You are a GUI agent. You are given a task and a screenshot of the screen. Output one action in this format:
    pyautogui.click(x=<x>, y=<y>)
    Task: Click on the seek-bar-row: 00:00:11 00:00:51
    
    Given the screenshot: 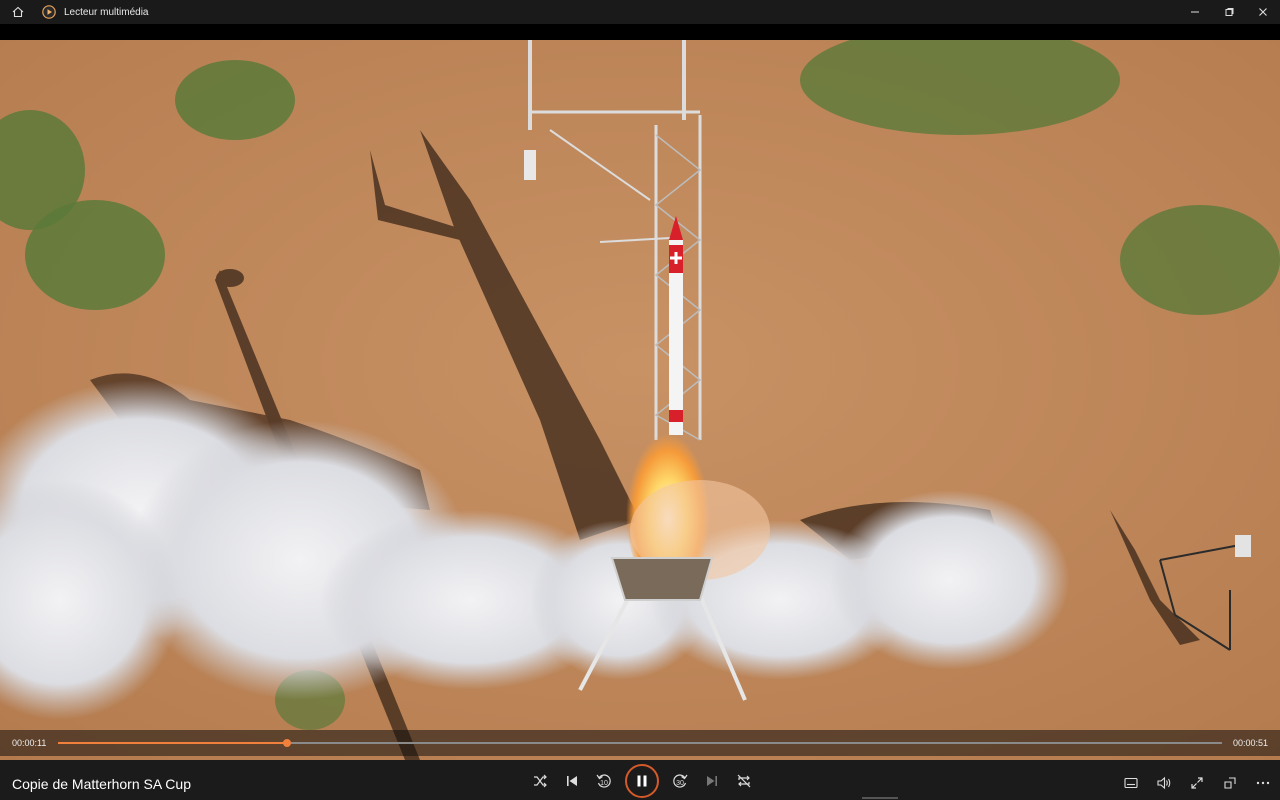 What is the action you would take?
    pyautogui.click(x=640, y=743)
    